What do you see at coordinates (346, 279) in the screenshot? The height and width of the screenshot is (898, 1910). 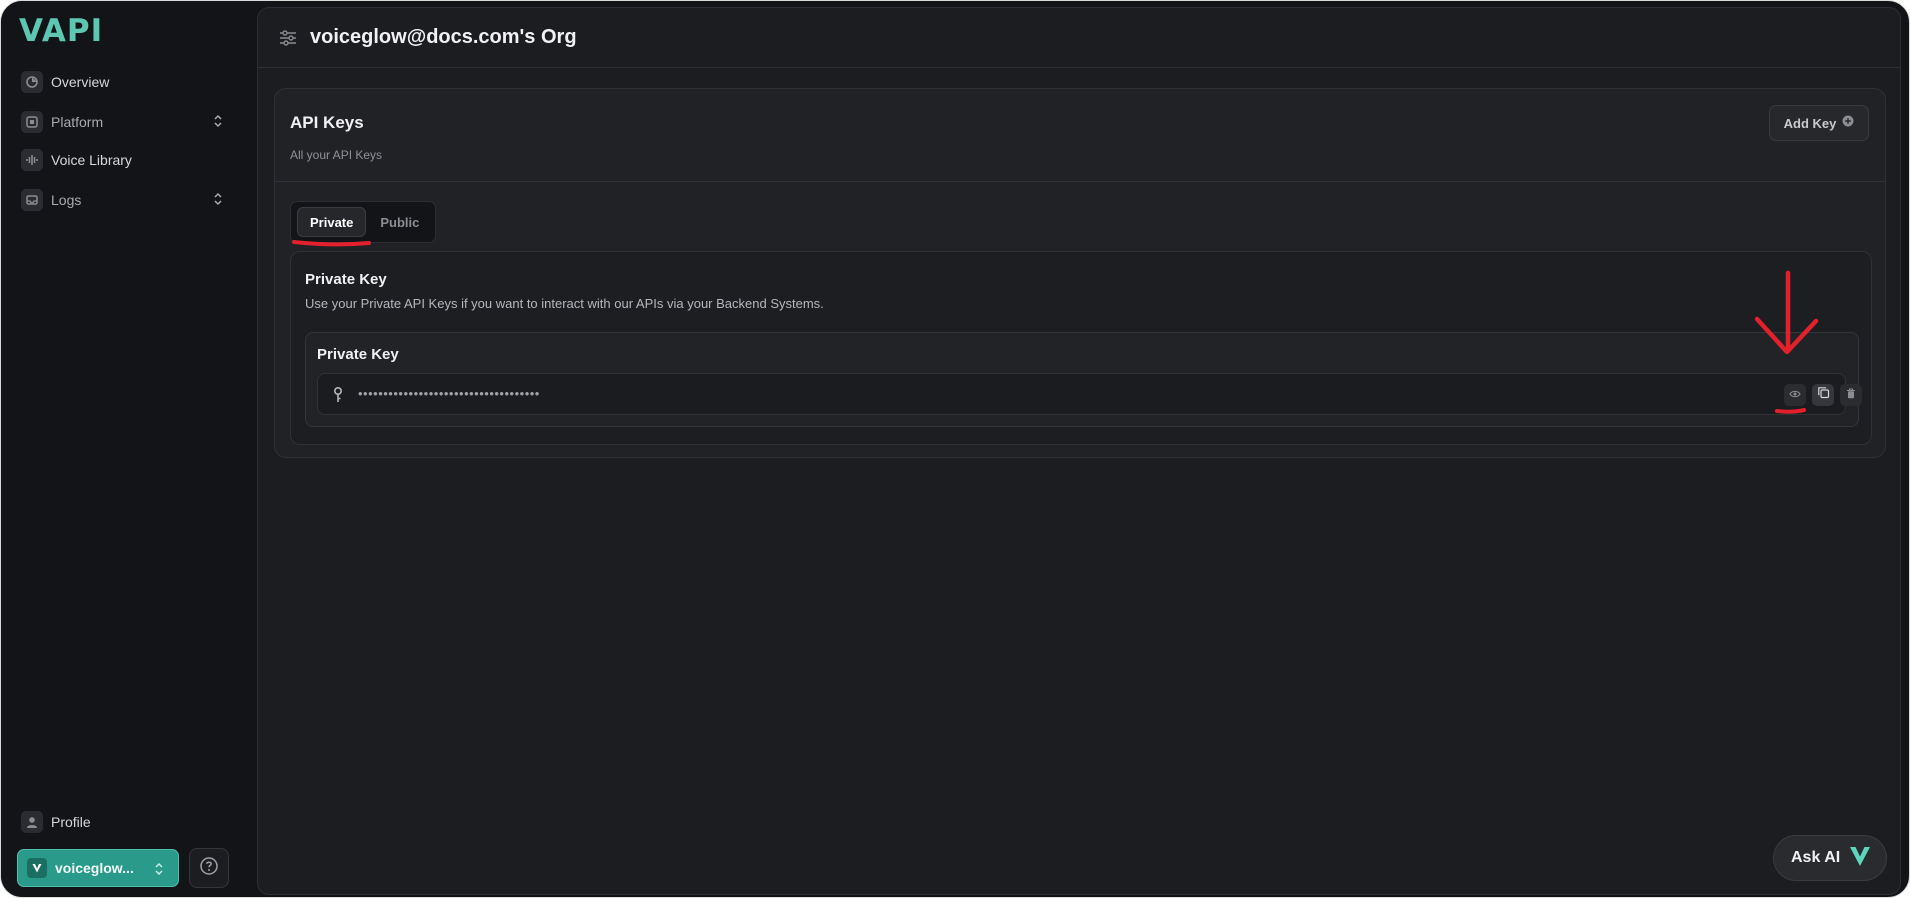 I see `section-title: Private Key` at bounding box center [346, 279].